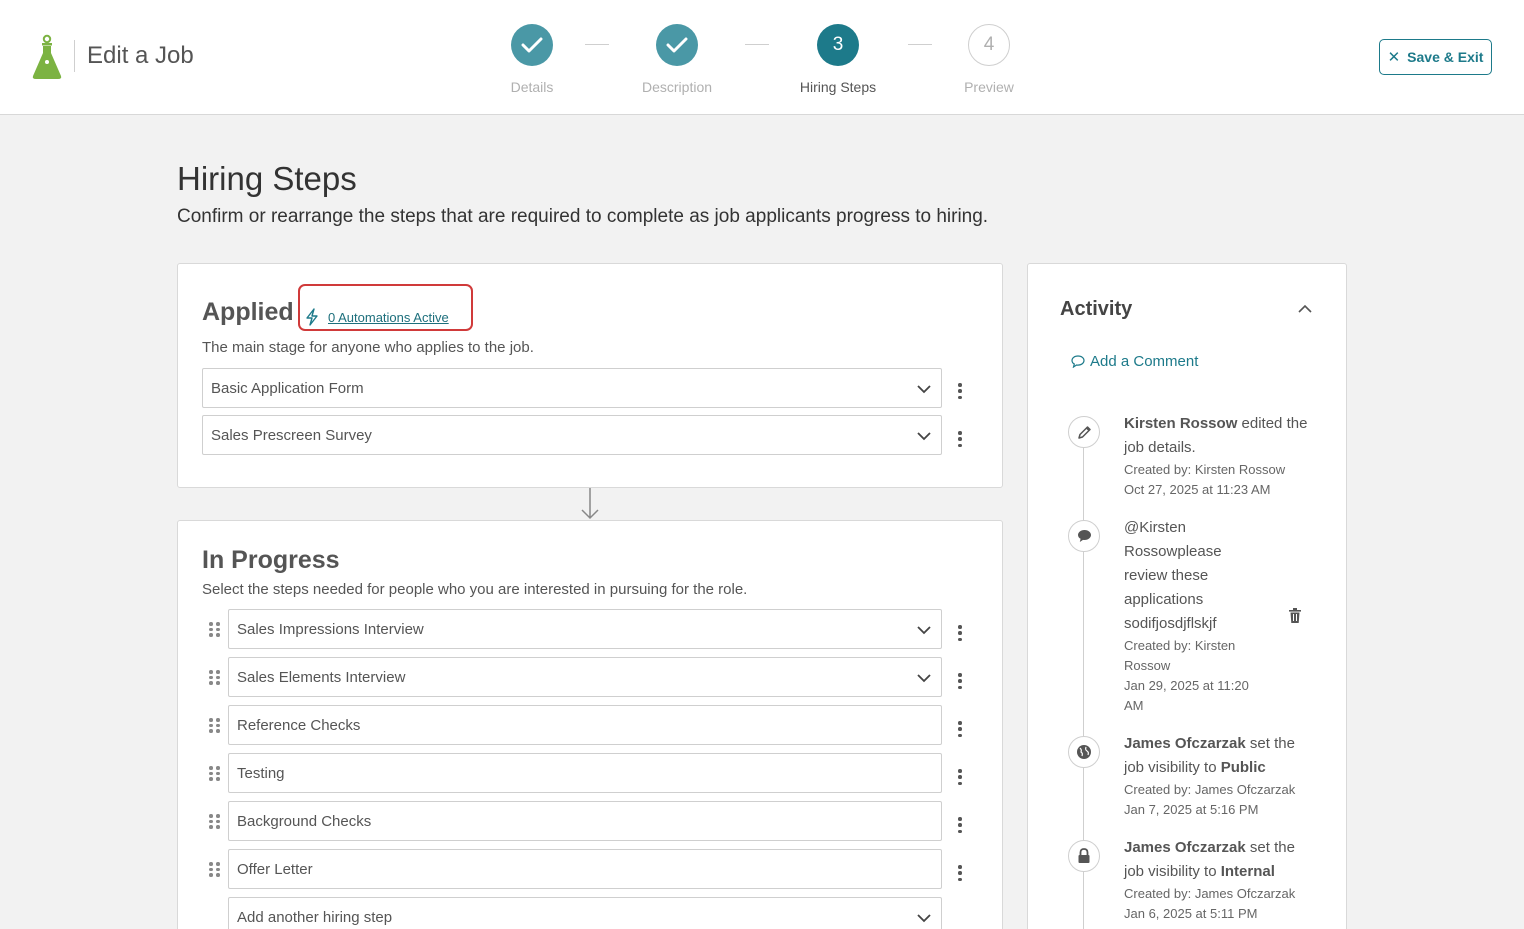 This screenshot has height=929, width=1524. What do you see at coordinates (1170, 623) in the screenshot?
I see `comment-text: sodifjosdjflskjf` at bounding box center [1170, 623].